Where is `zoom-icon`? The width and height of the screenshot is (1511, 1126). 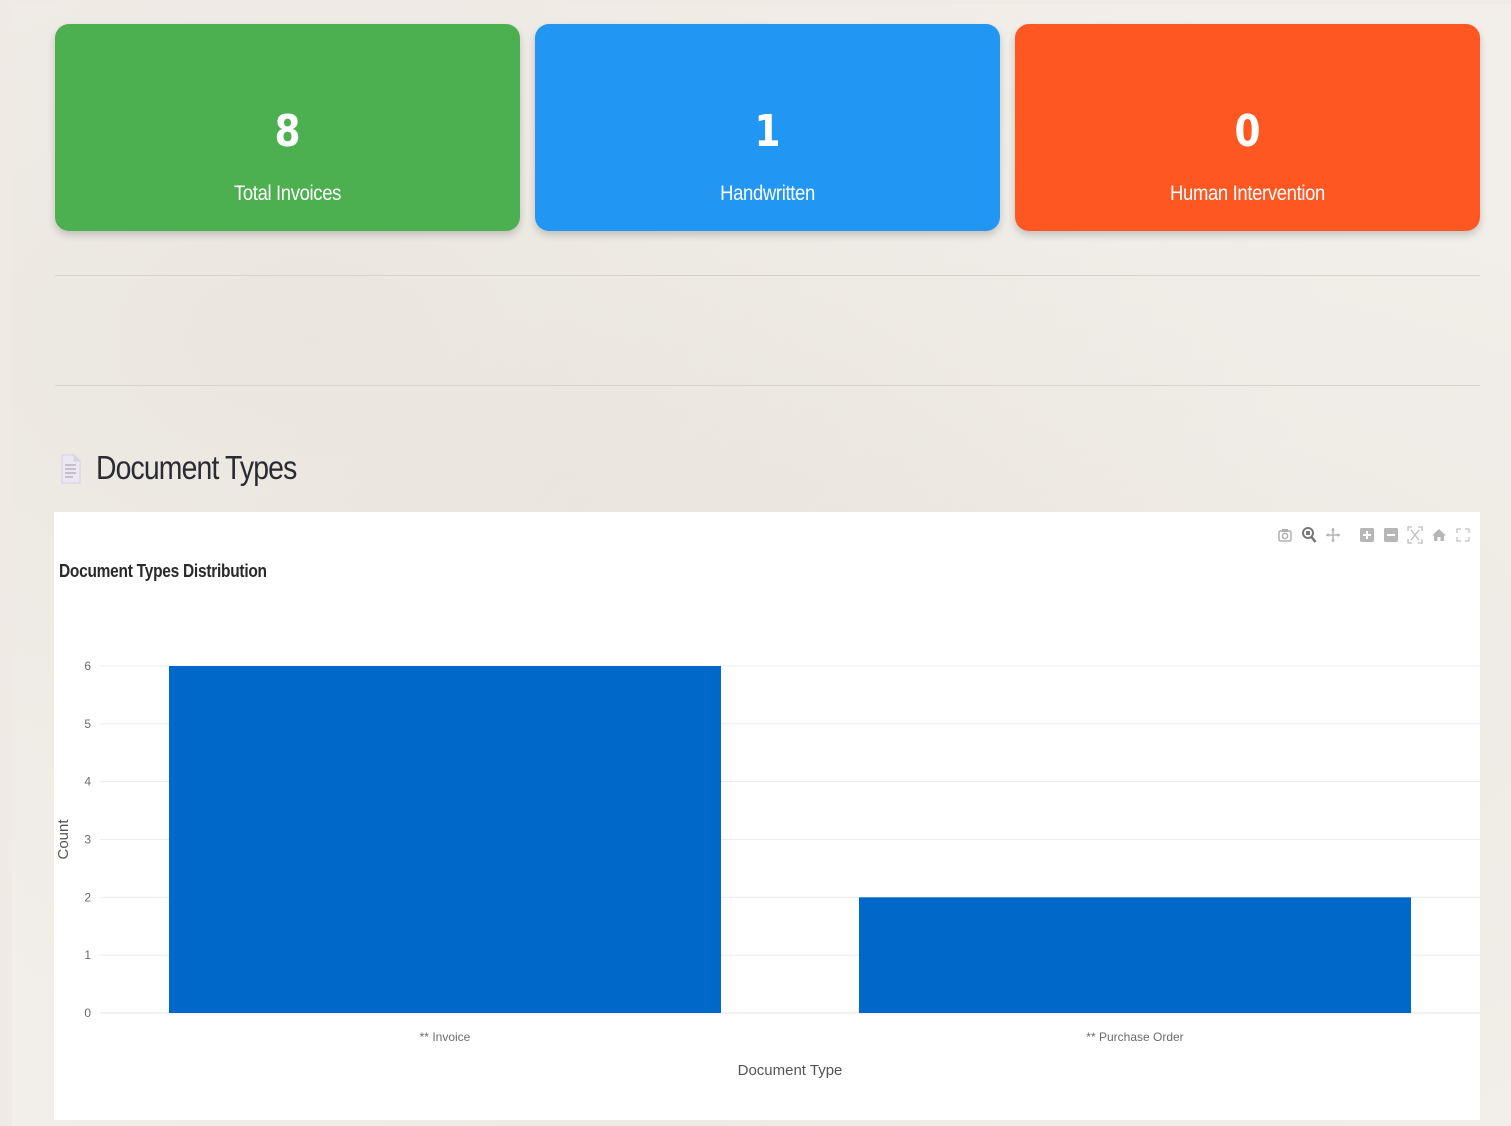 zoom-icon is located at coordinates (1309, 535).